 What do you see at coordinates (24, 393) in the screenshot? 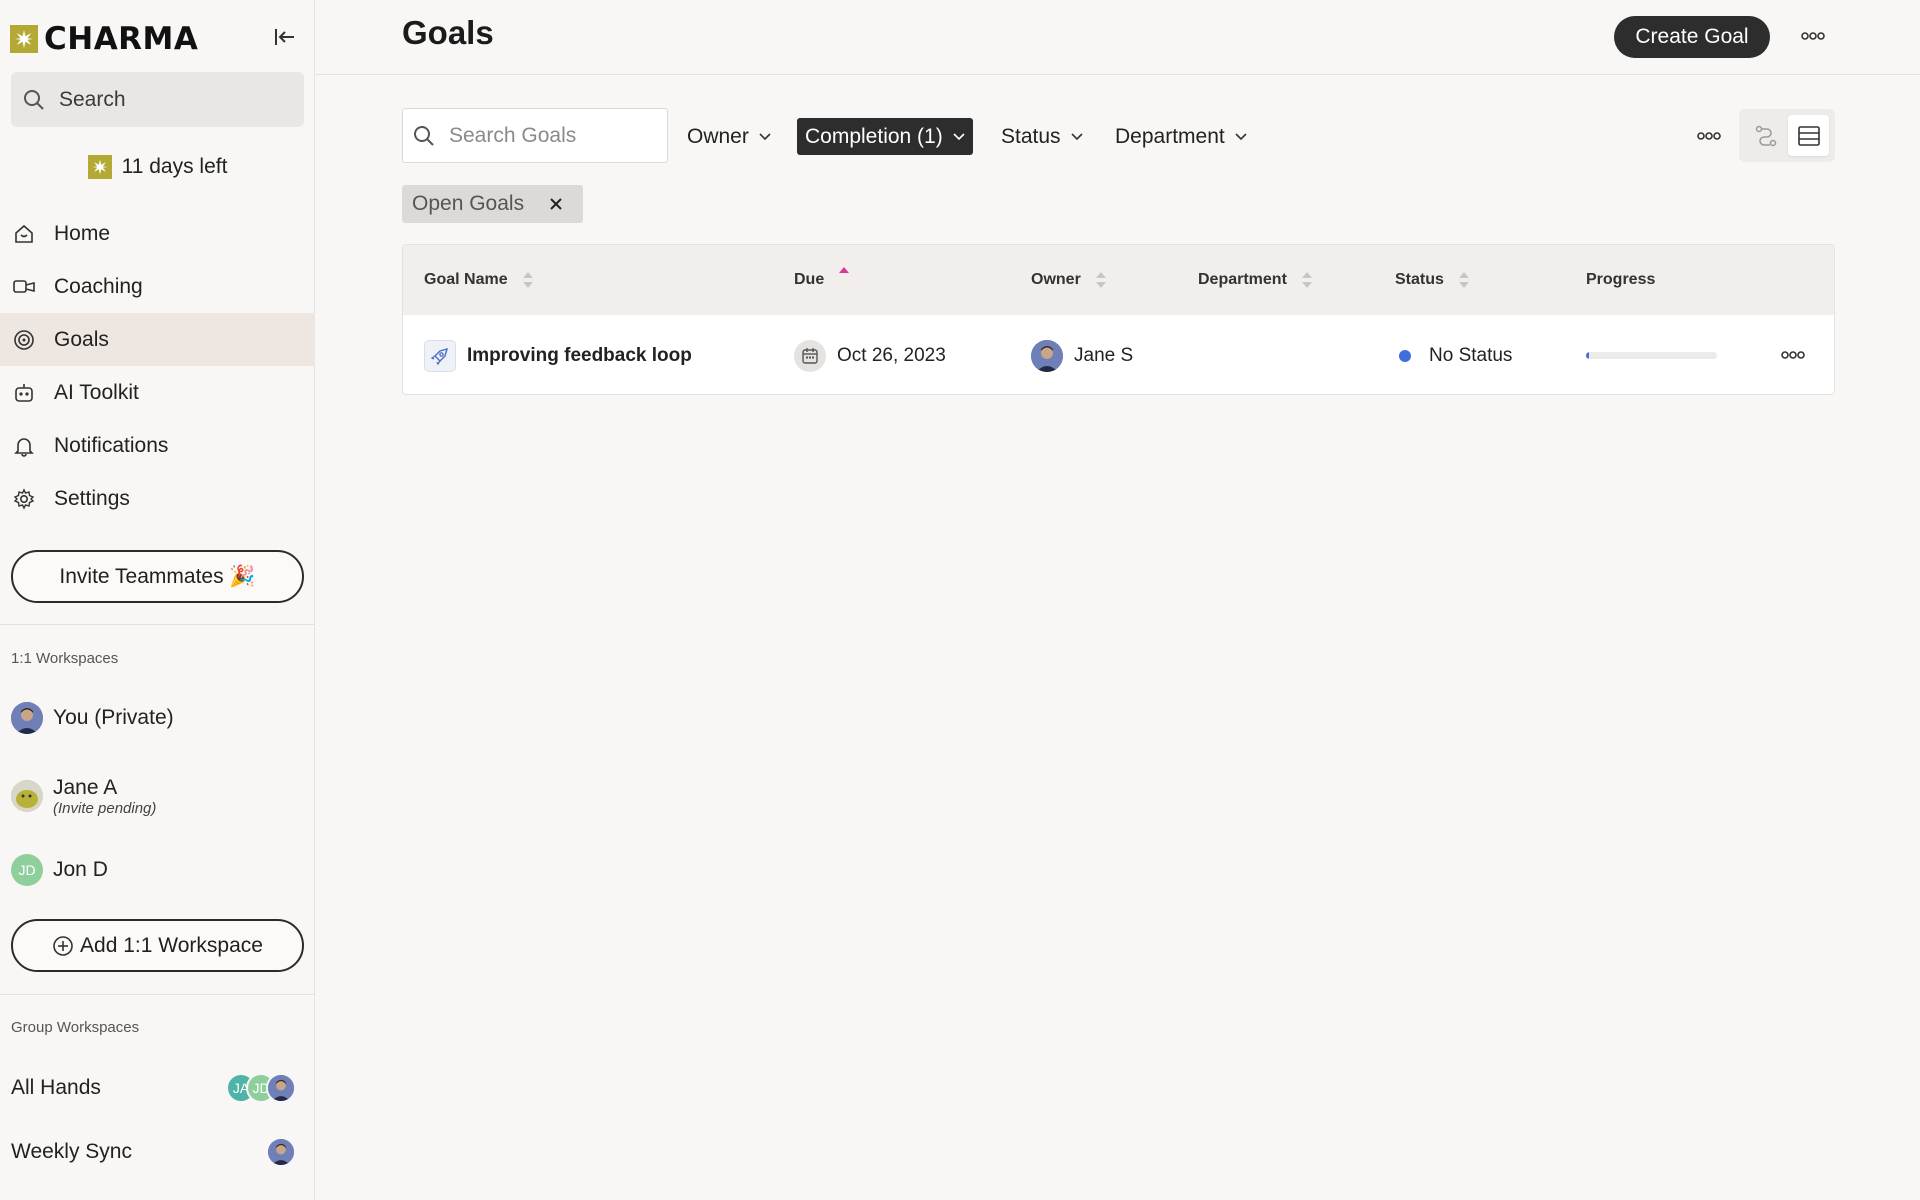
I see `robot-icon` at bounding box center [24, 393].